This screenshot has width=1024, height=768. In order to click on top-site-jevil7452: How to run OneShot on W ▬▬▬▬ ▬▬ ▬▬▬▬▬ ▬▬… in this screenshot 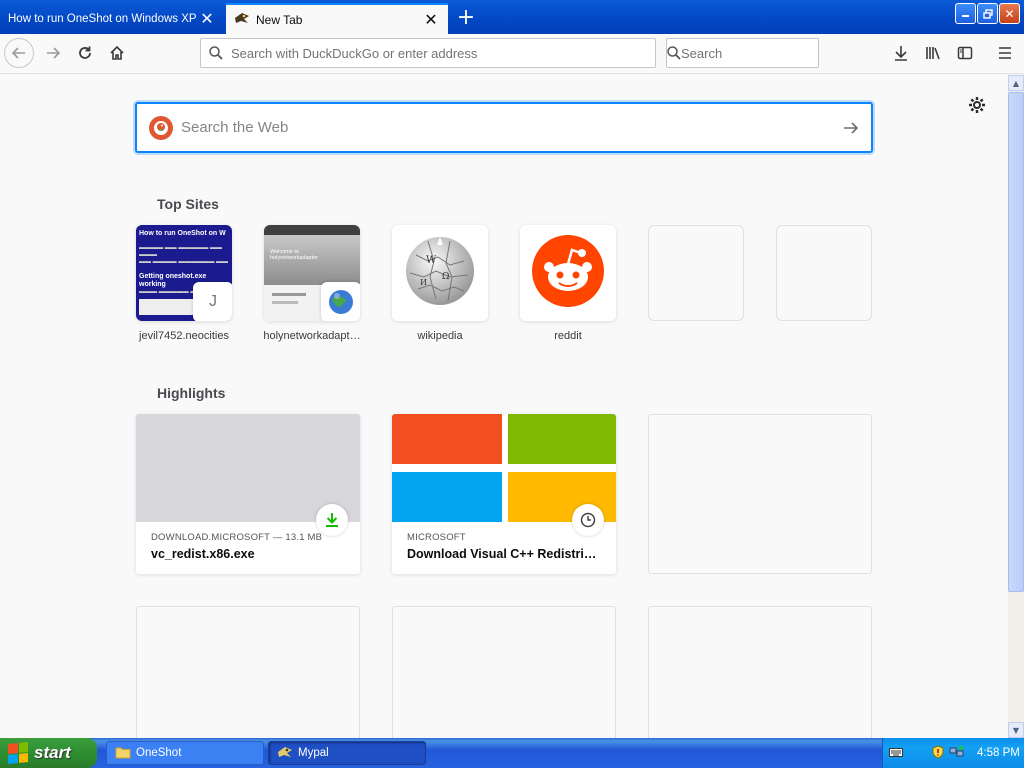, I will do `click(184, 283)`.